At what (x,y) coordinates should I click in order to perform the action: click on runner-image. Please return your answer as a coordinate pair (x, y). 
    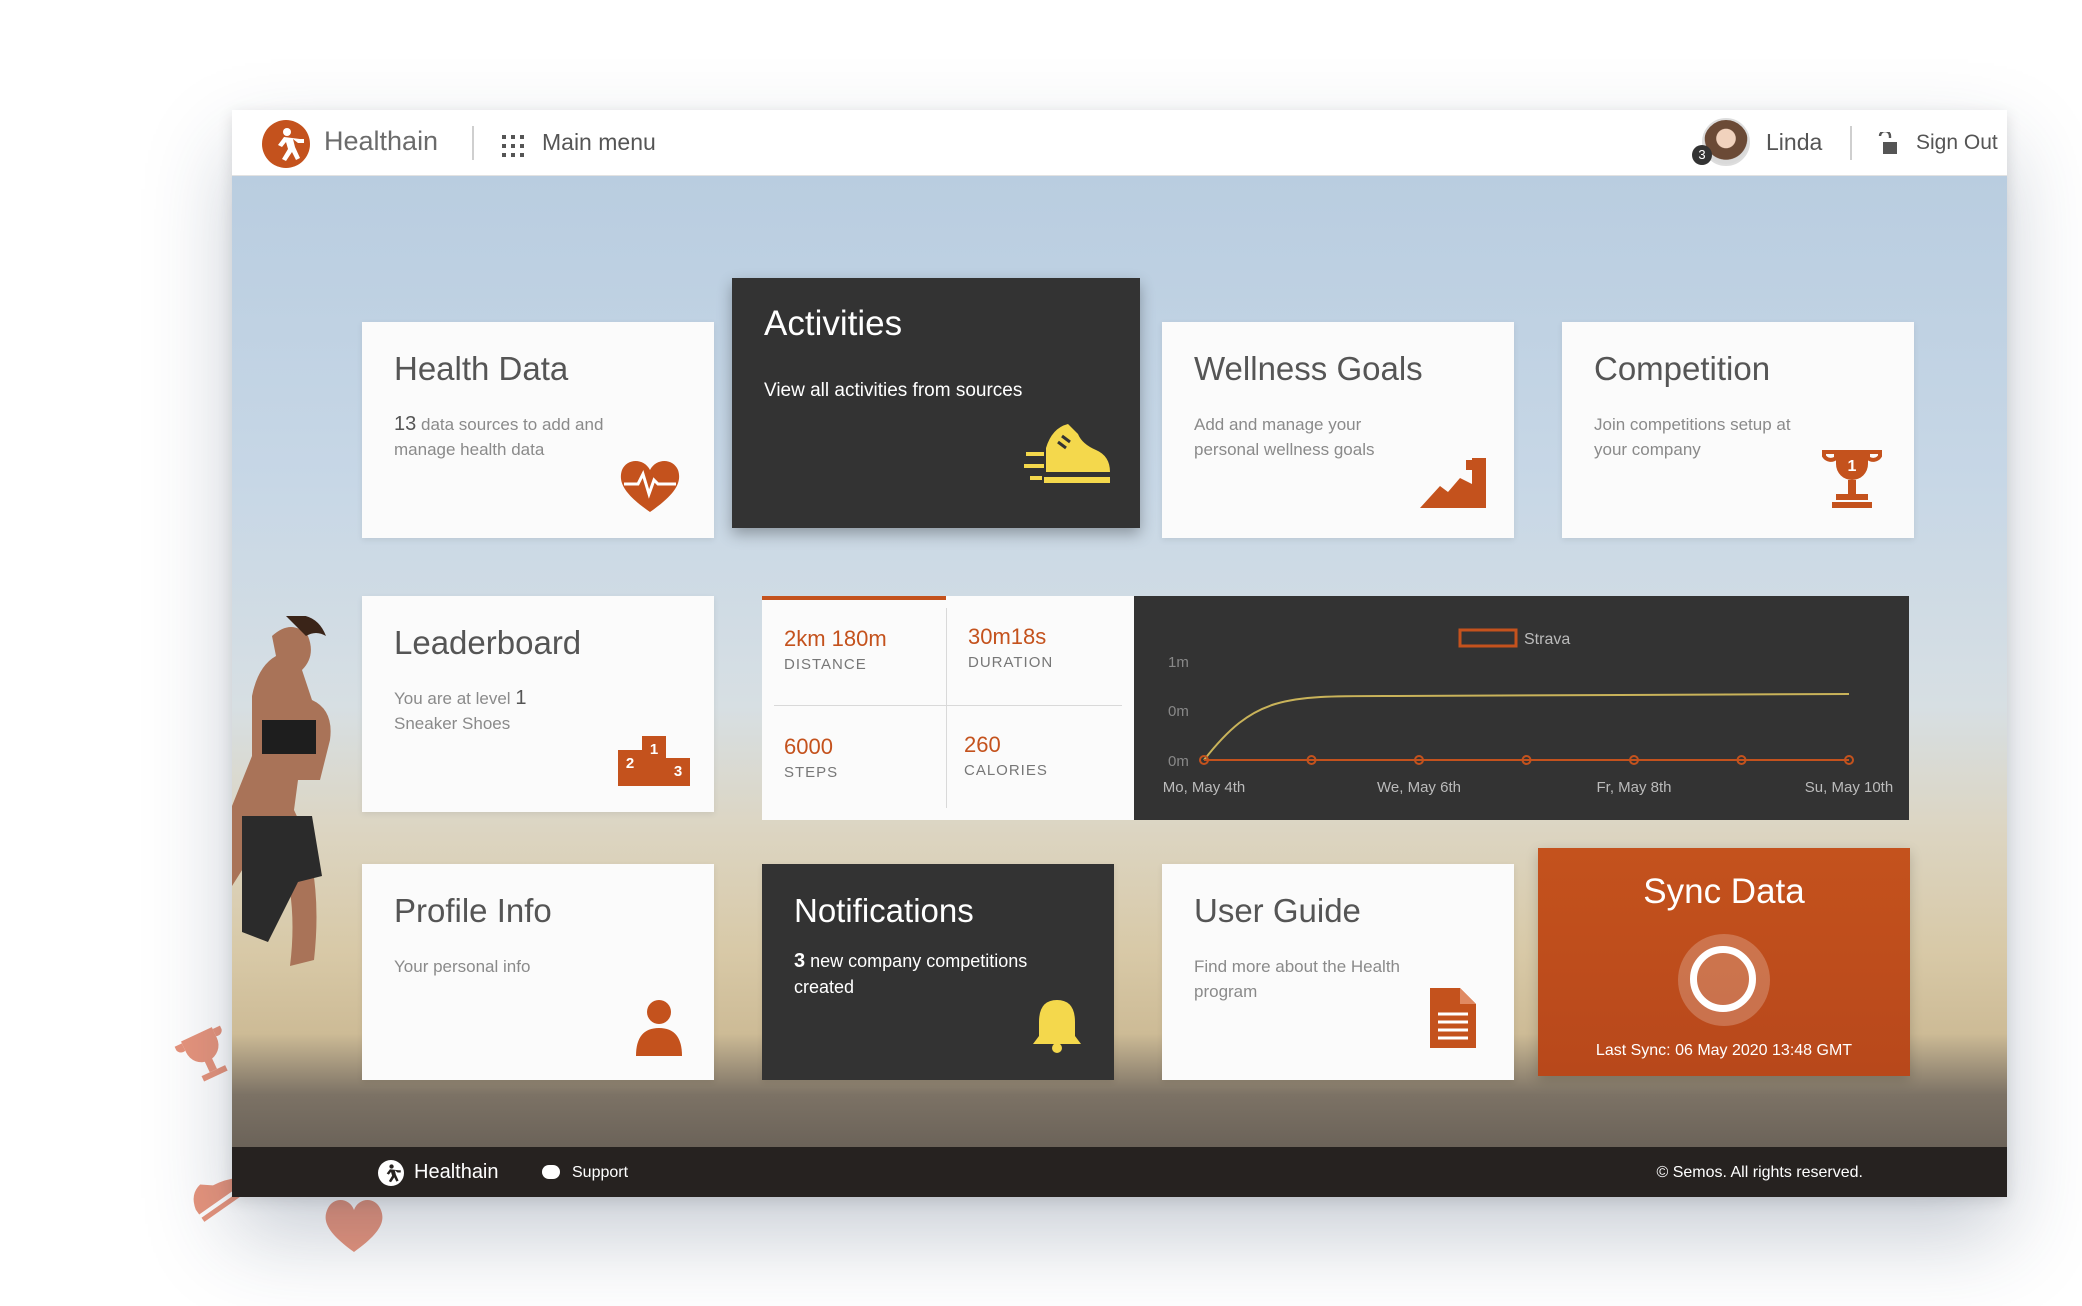
    Looking at the image, I should click on (281, 791).